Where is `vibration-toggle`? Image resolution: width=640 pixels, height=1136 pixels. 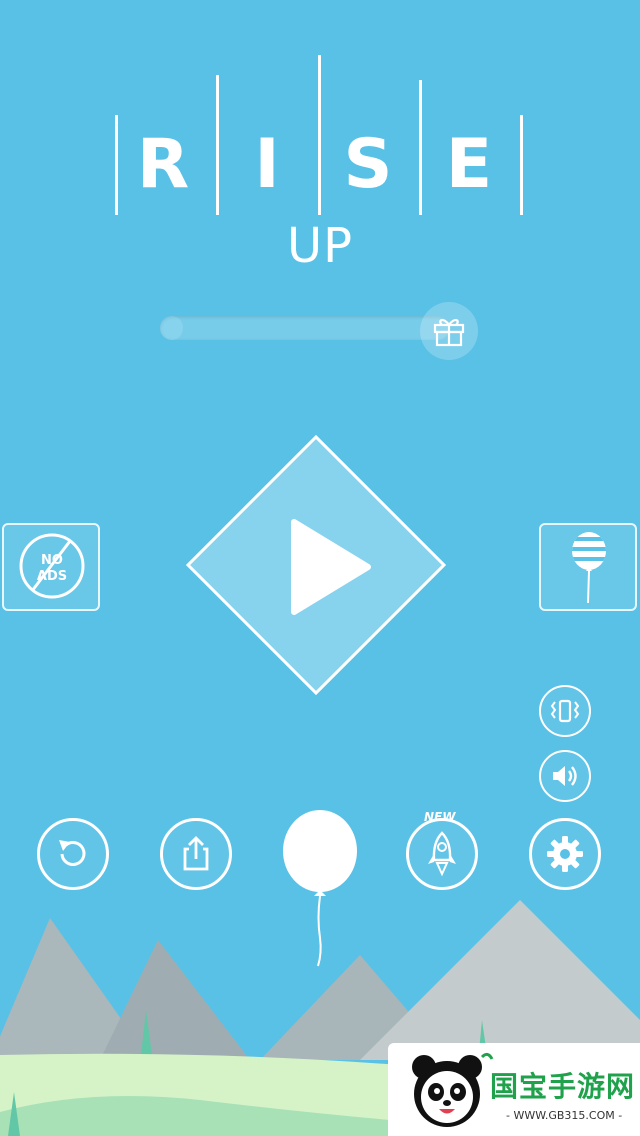 vibration-toggle is located at coordinates (565, 711).